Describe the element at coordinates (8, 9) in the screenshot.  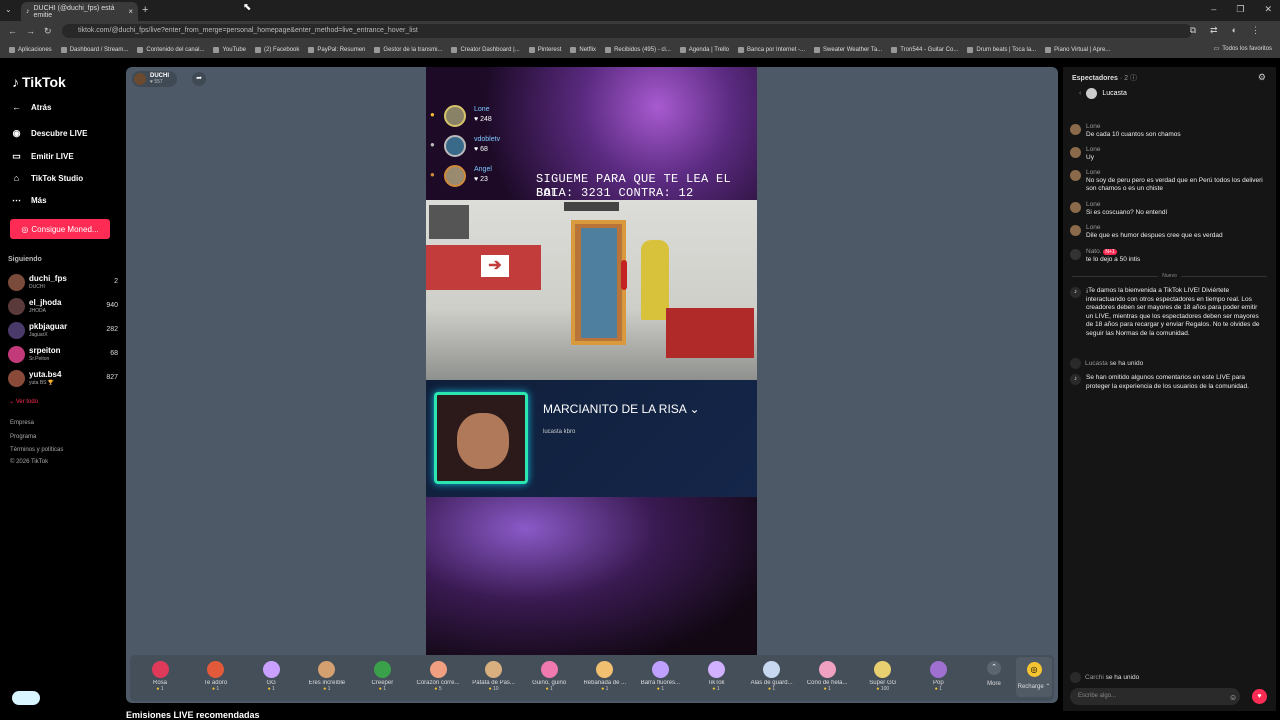
I see `tab-search-icon: ⌄` at that location.